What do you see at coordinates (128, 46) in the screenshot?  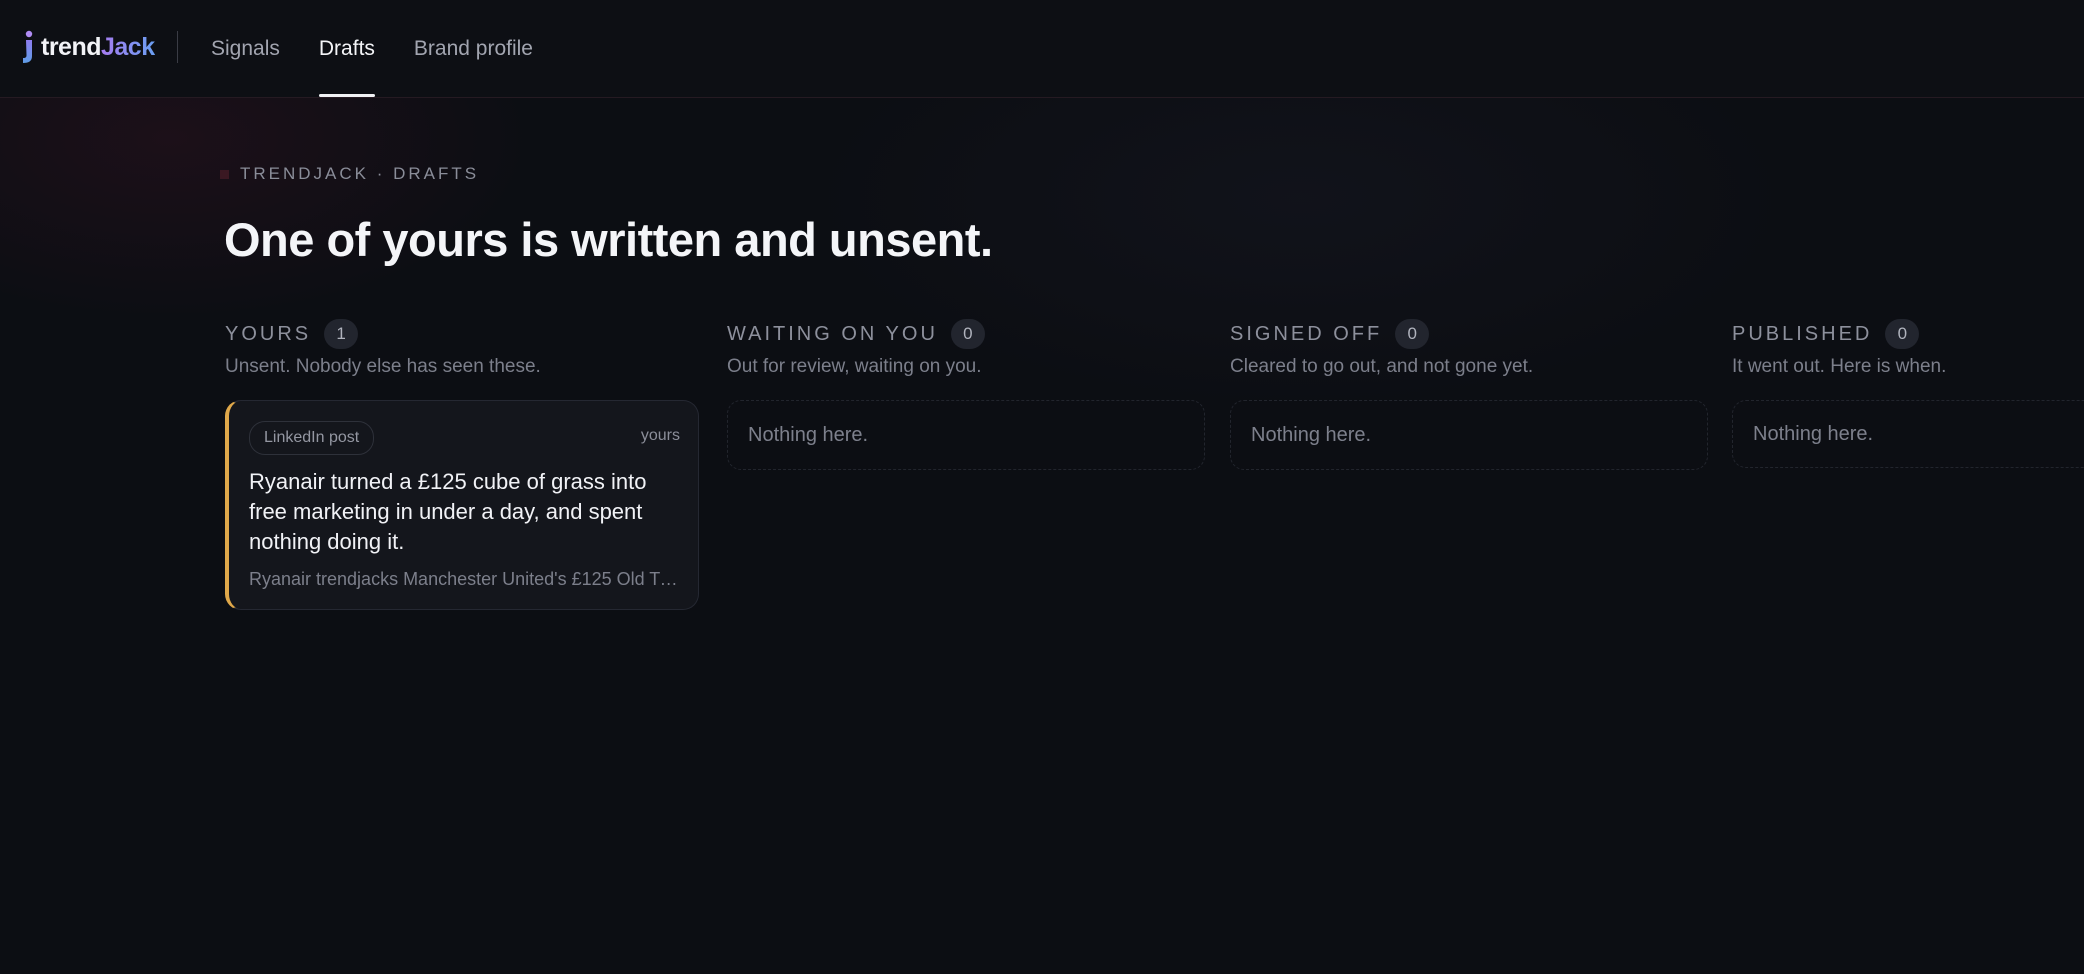 I see `logo-word-jack: Jack` at bounding box center [128, 46].